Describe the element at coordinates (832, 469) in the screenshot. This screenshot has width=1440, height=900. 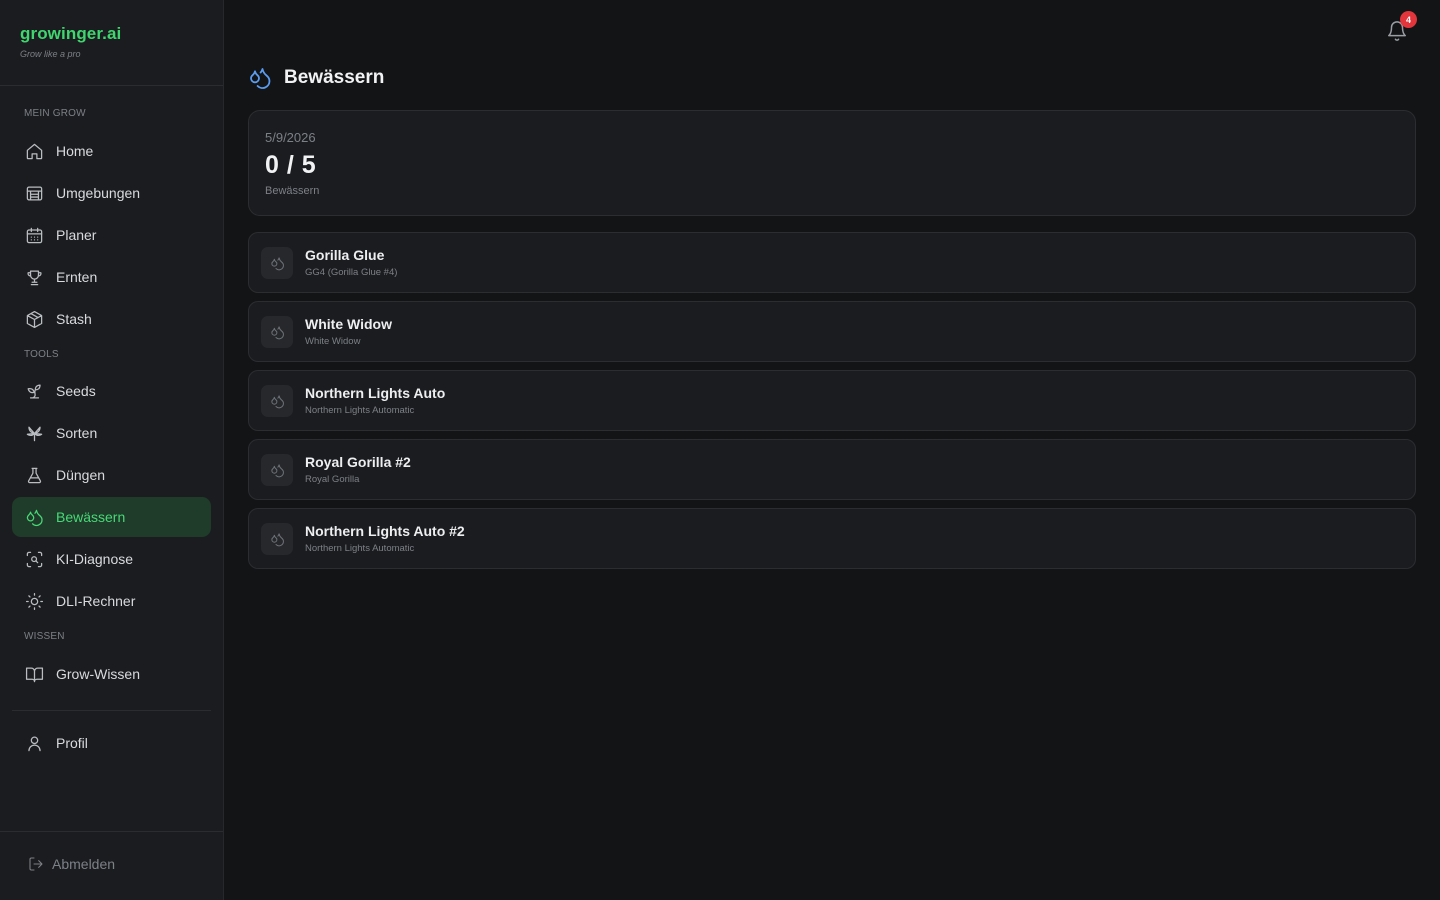
I see `plant-row: Royal Gorilla #2 Royal Gorilla` at that location.